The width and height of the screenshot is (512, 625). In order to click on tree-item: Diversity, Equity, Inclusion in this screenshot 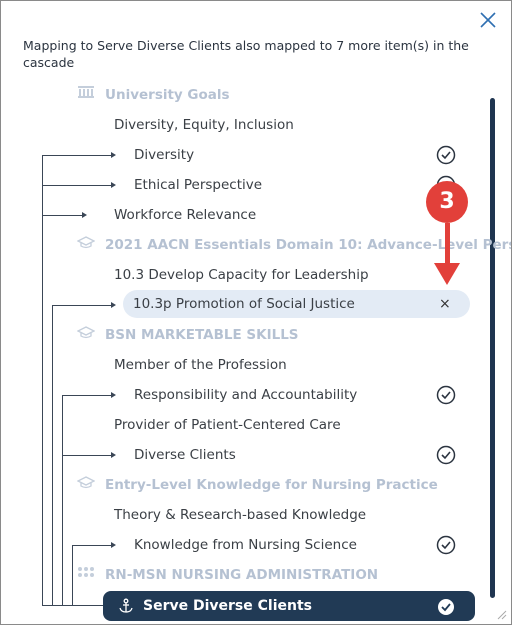, I will do `click(204, 125)`.